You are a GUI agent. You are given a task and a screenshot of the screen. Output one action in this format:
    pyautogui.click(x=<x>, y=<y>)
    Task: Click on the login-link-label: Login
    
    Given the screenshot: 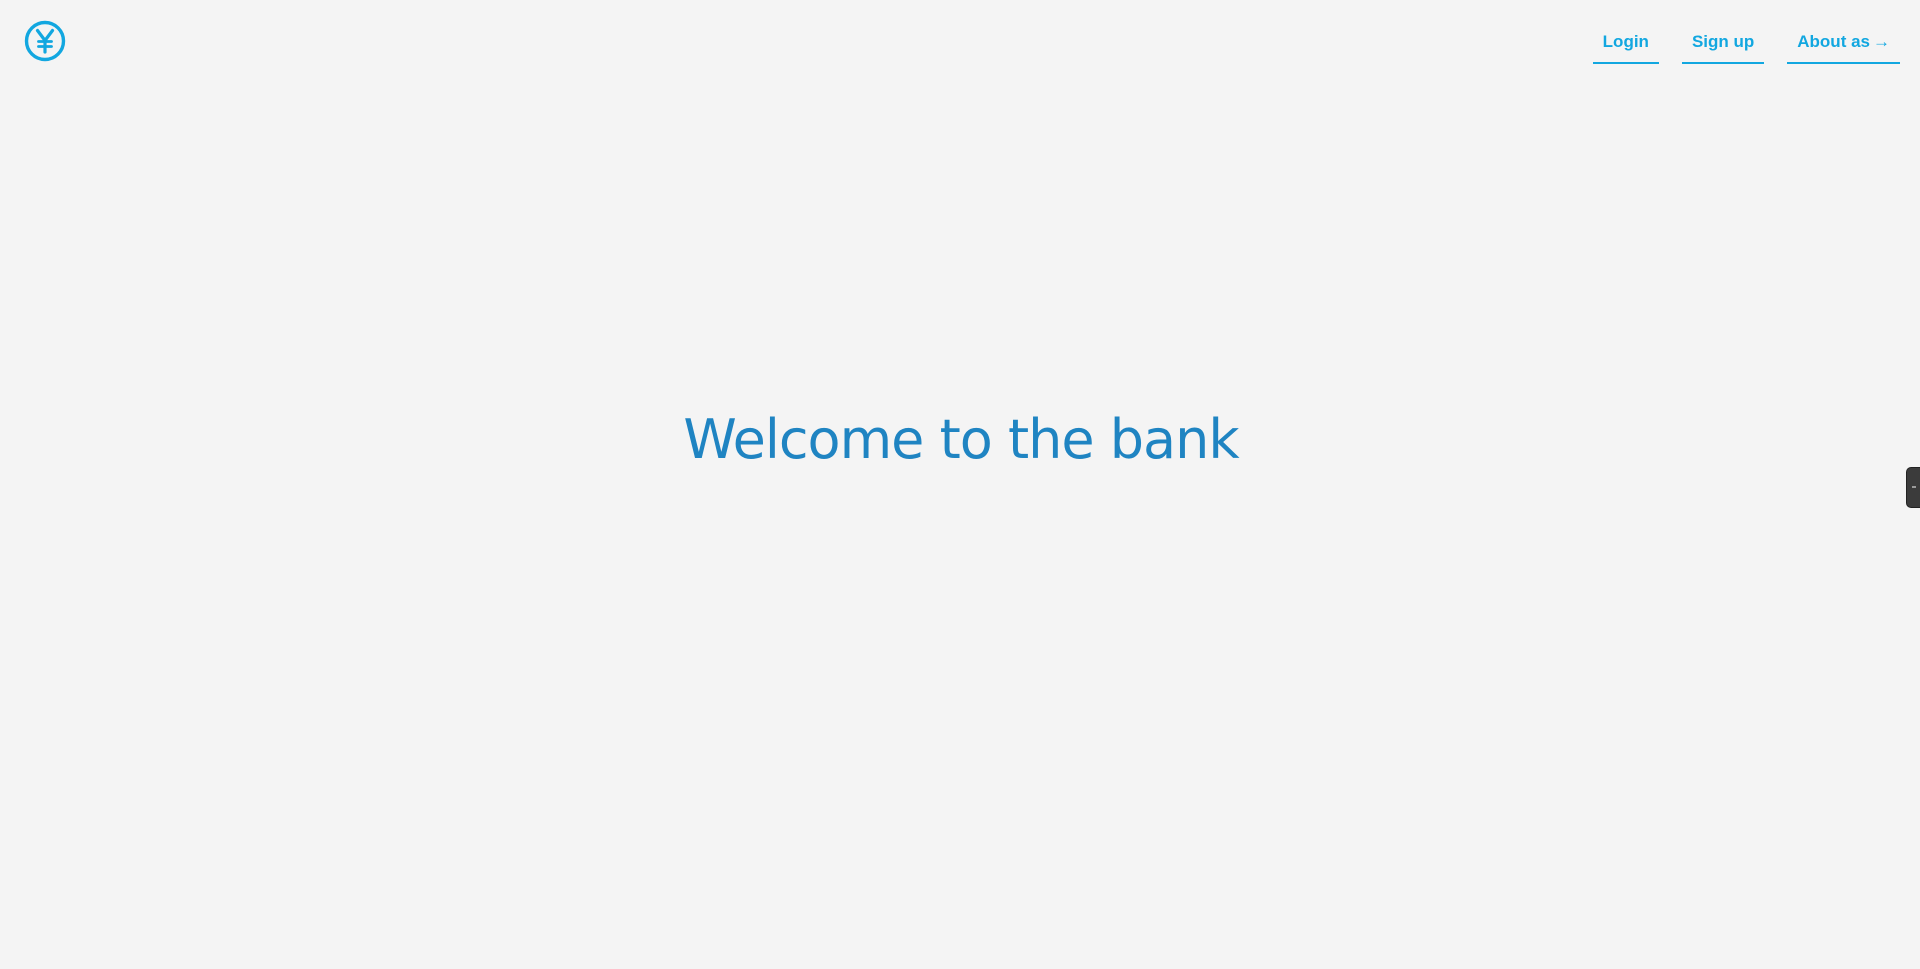 What is the action you would take?
    pyautogui.click(x=1625, y=41)
    